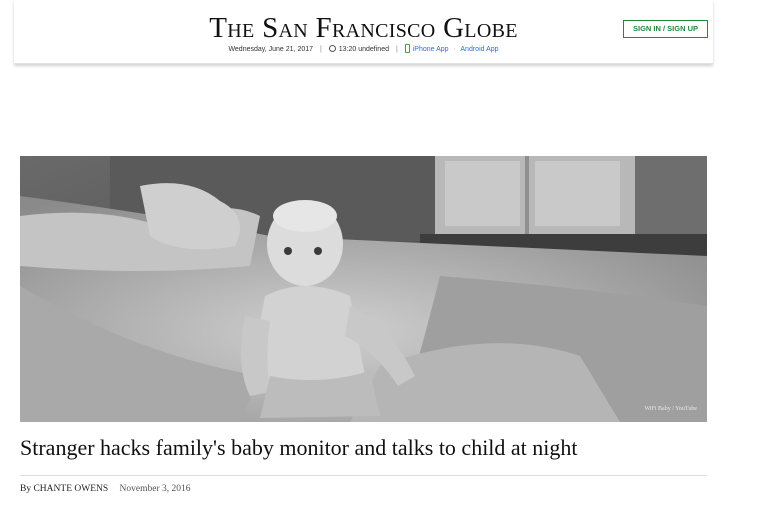  Describe the element at coordinates (332, 48) in the screenshot. I see `clock-icon` at that location.